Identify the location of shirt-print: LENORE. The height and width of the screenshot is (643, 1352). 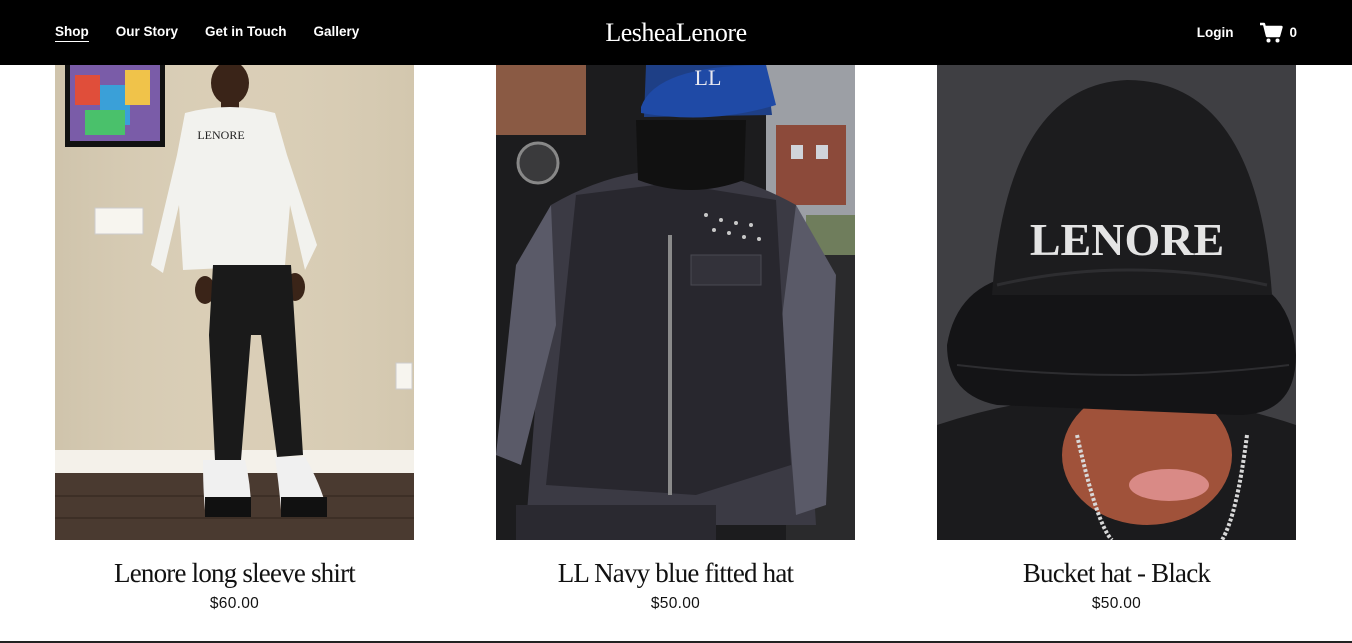
(220, 135).